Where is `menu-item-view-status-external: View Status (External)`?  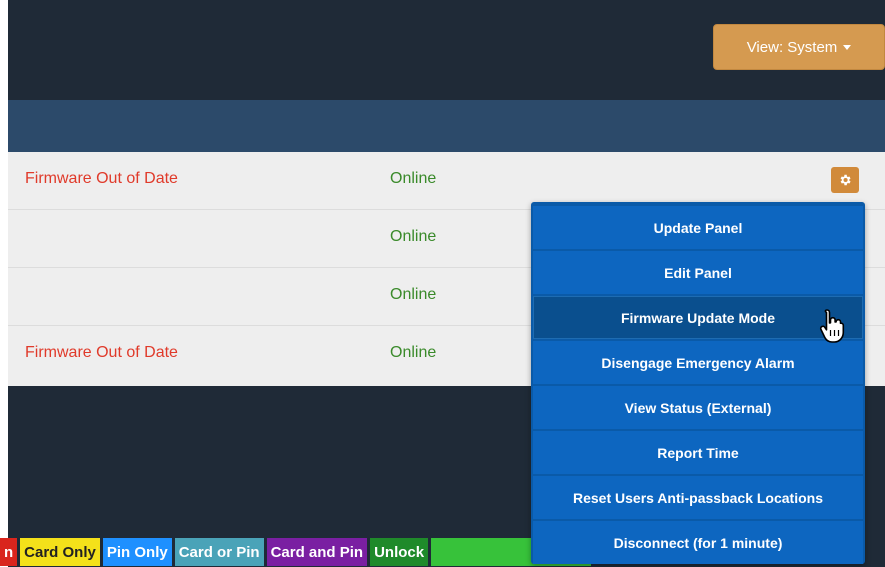
menu-item-view-status-external: View Status (External) is located at coordinates (698, 407).